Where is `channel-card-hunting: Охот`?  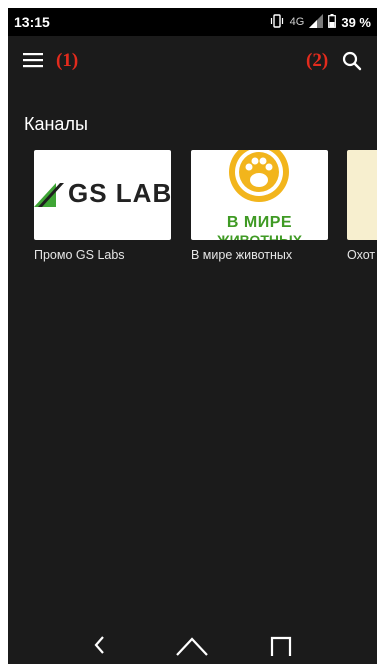
channel-card-hunting: Охот is located at coordinates (362, 206).